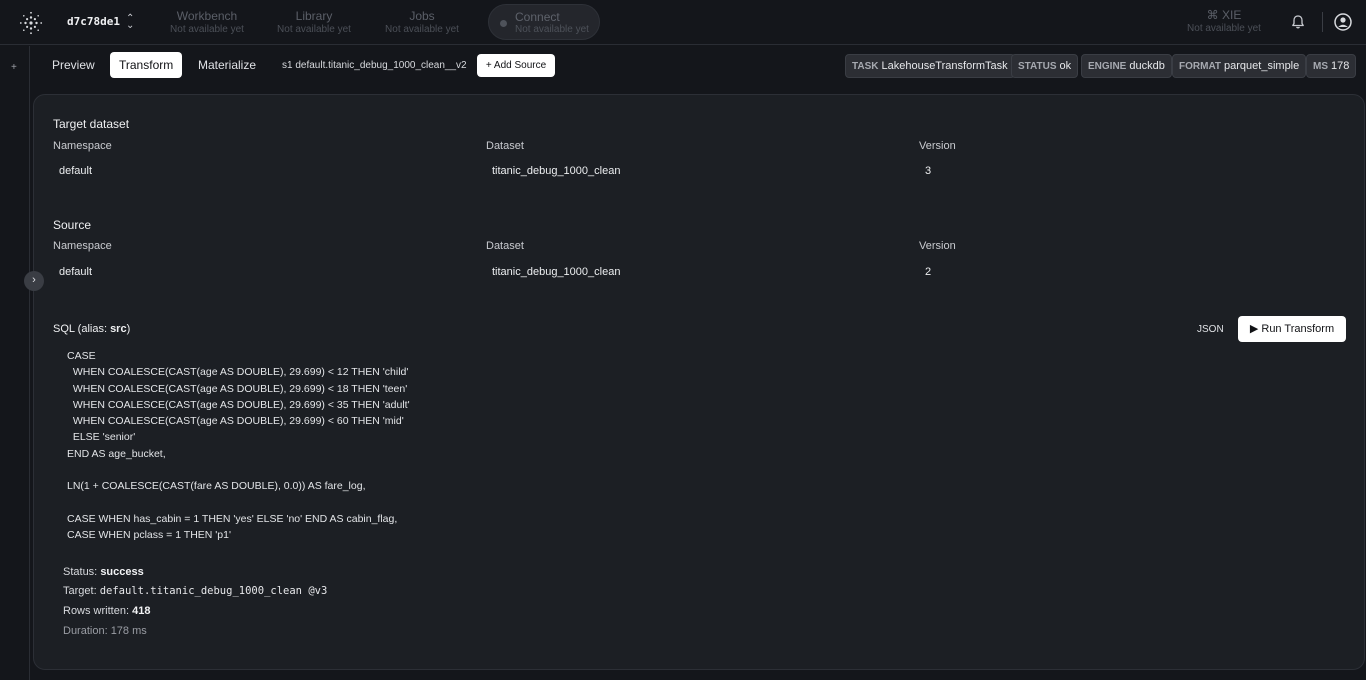 This screenshot has width=1366, height=680. Describe the element at coordinates (207, 16) in the screenshot. I see `nav-workbench-title: Workbench` at that location.